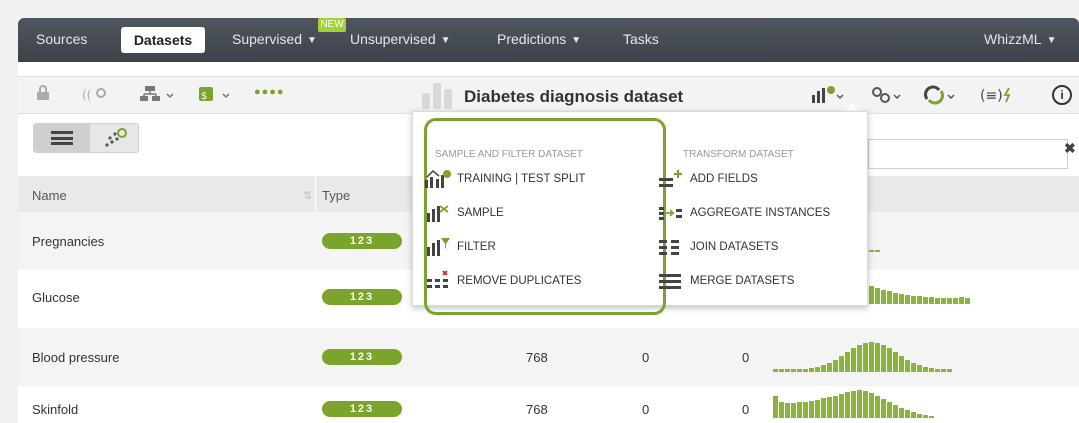 Image resolution: width=1079 pixels, height=423 pixels. Describe the element at coordinates (163, 40) in the screenshot. I see `nav-datasets: Datasets` at that location.